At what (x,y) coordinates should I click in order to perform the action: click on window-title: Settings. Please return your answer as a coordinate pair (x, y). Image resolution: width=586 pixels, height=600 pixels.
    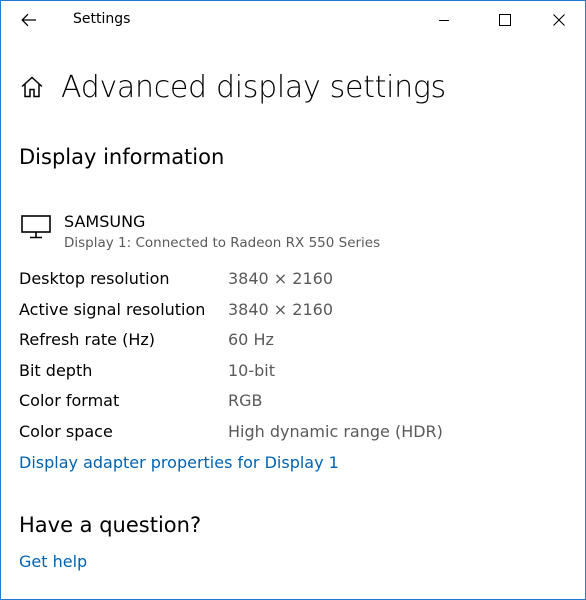
    Looking at the image, I should click on (102, 19).